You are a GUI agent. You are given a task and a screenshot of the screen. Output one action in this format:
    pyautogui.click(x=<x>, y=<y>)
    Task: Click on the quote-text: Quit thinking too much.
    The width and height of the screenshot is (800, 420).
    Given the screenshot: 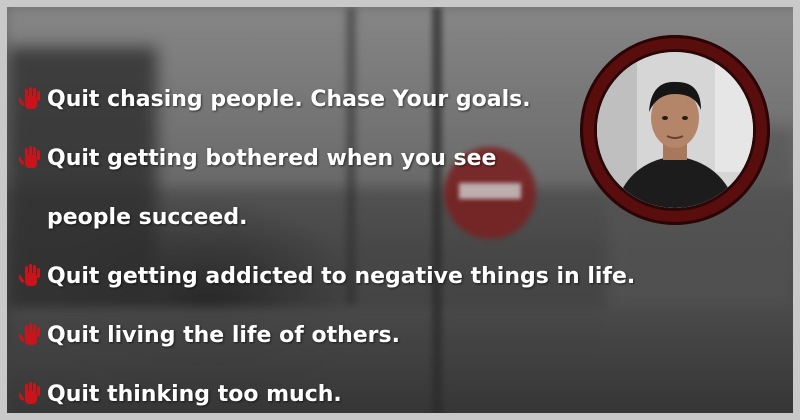 What is the action you would take?
    pyautogui.click(x=194, y=394)
    